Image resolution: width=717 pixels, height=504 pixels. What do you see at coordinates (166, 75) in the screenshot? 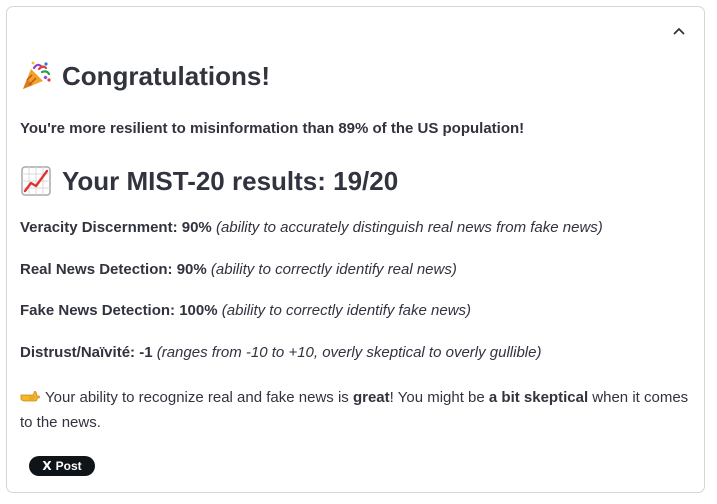
I see `congrats-title: Congratulations!` at bounding box center [166, 75].